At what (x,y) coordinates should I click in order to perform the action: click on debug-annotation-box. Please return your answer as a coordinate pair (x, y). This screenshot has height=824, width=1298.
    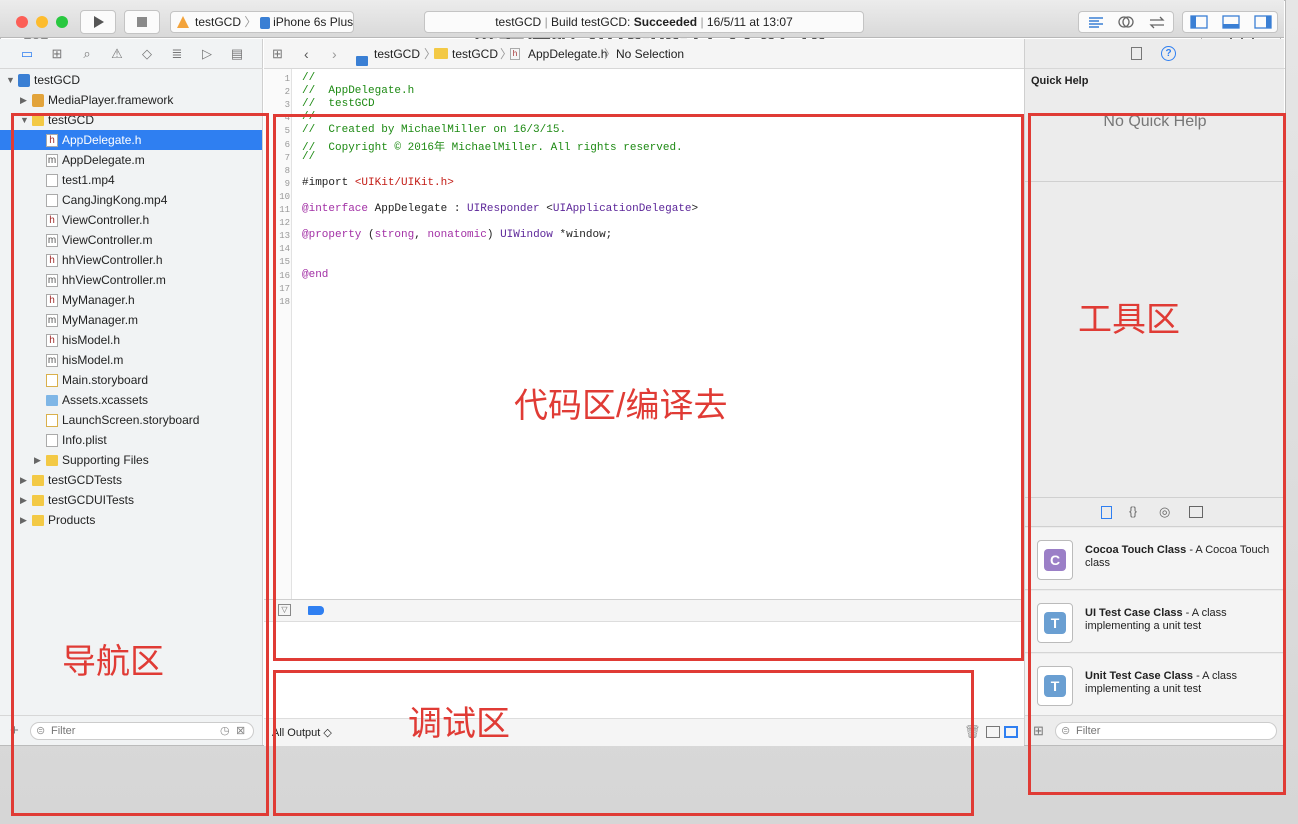
    Looking at the image, I should click on (623, 743).